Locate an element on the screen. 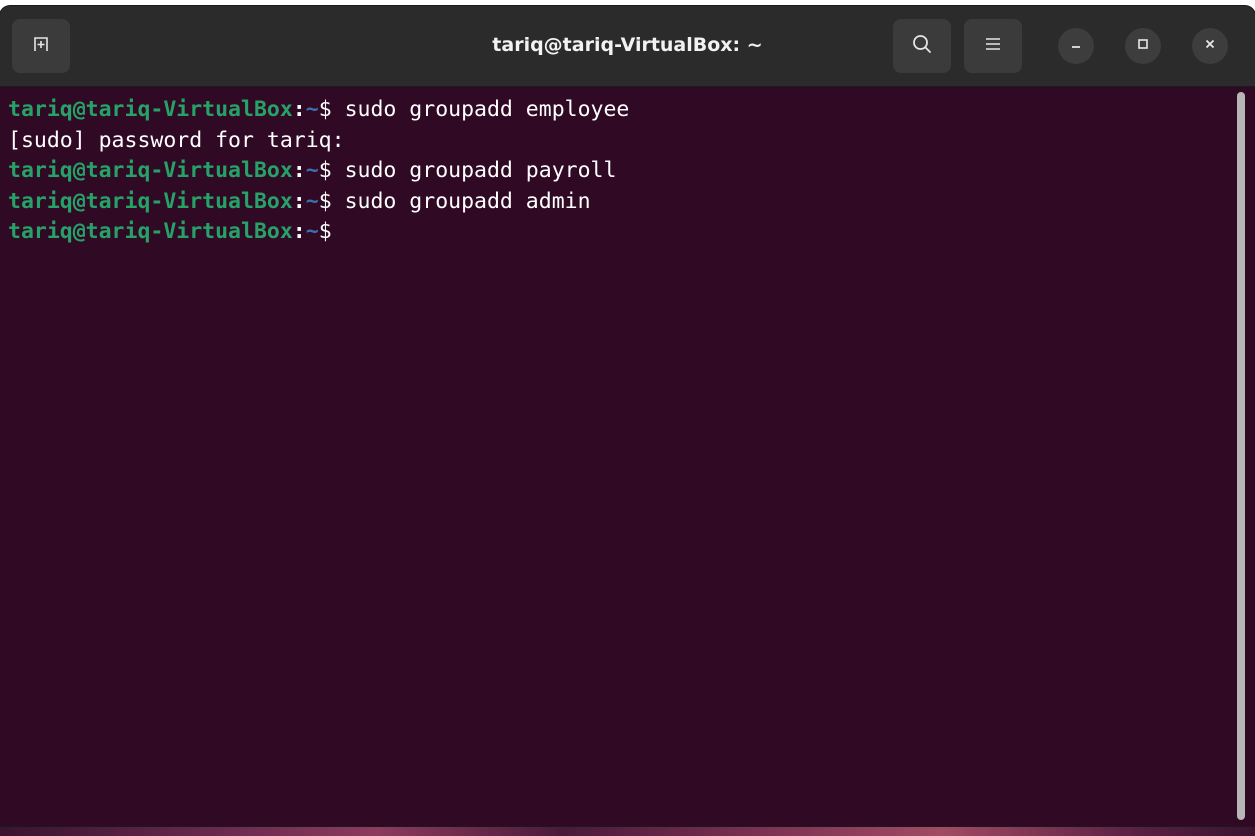  search-icon is located at coordinates (922, 46).